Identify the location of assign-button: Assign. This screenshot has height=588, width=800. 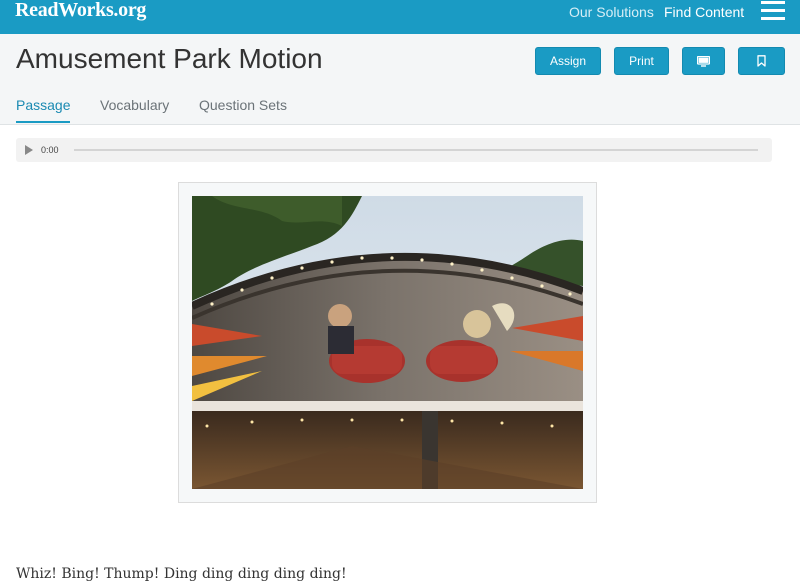
(568, 61).